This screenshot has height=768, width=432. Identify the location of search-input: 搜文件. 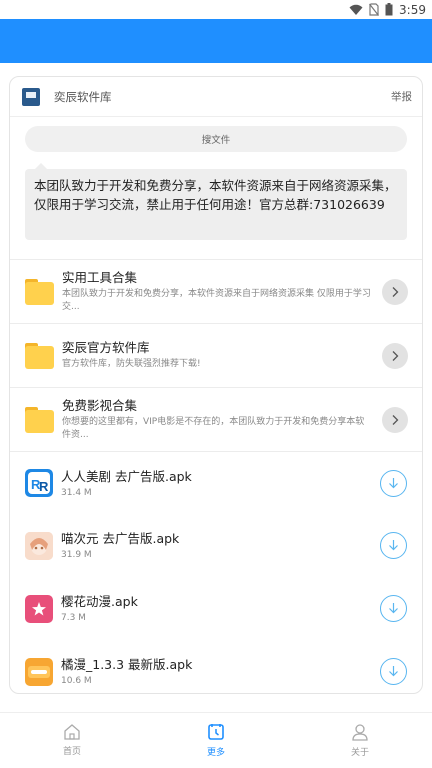
(216, 139).